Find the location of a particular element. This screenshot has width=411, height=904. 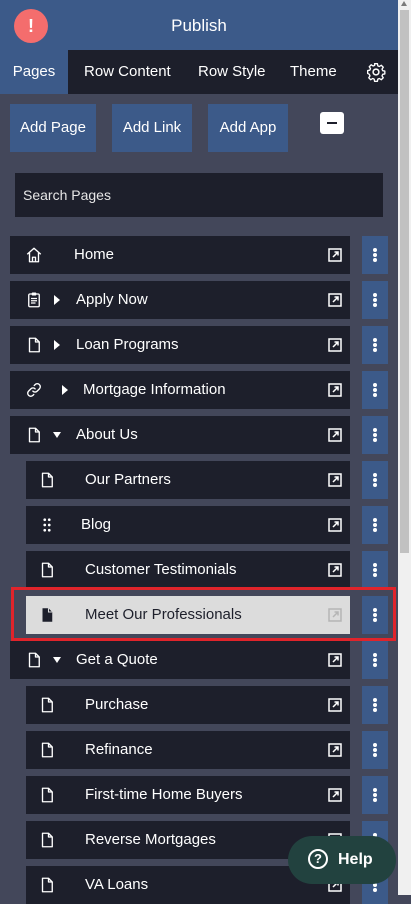

page-row-loan-programs: Loan Programs is located at coordinates (180, 345).